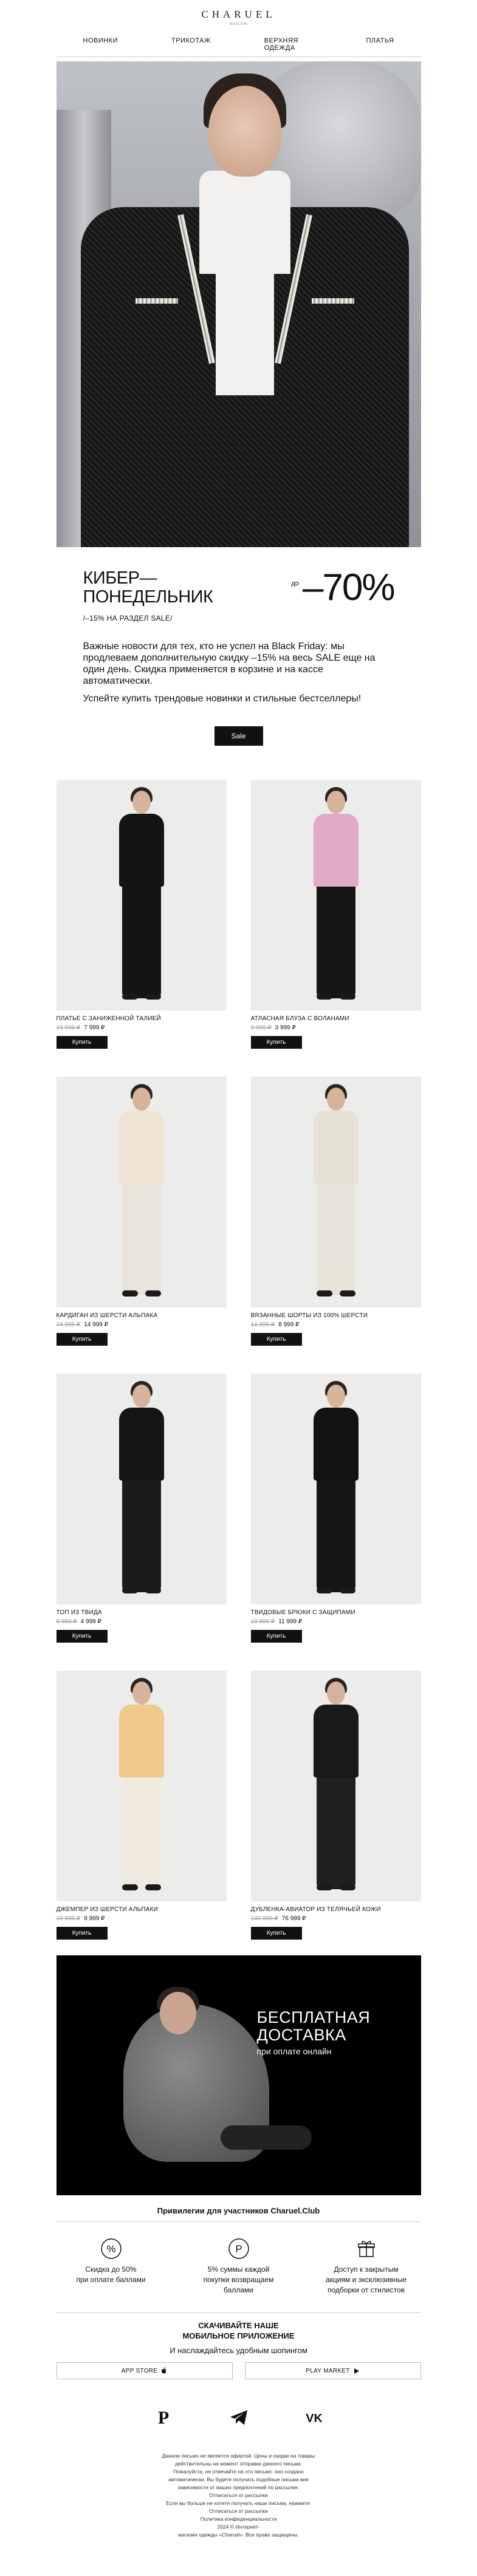 The width and height of the screenshot is (477, 2576). What do you see at coordinates (290, 1621) in the screenshot?
I see `product-sale-price: 11 999 ₽` at bounding box center [290, 1621].